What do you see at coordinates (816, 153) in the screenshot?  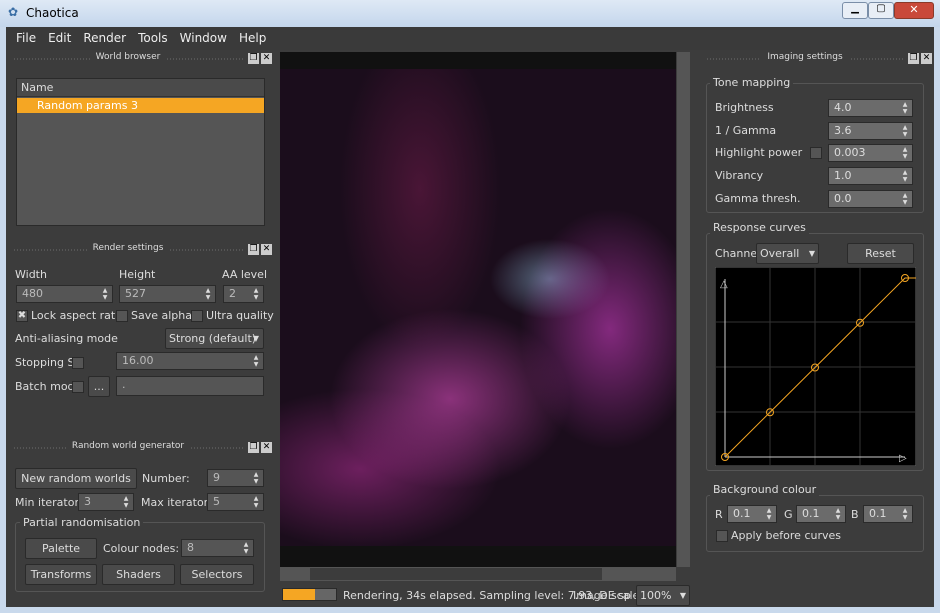 I see `highlight-power-checkbox` at bounding box center [816, 153].